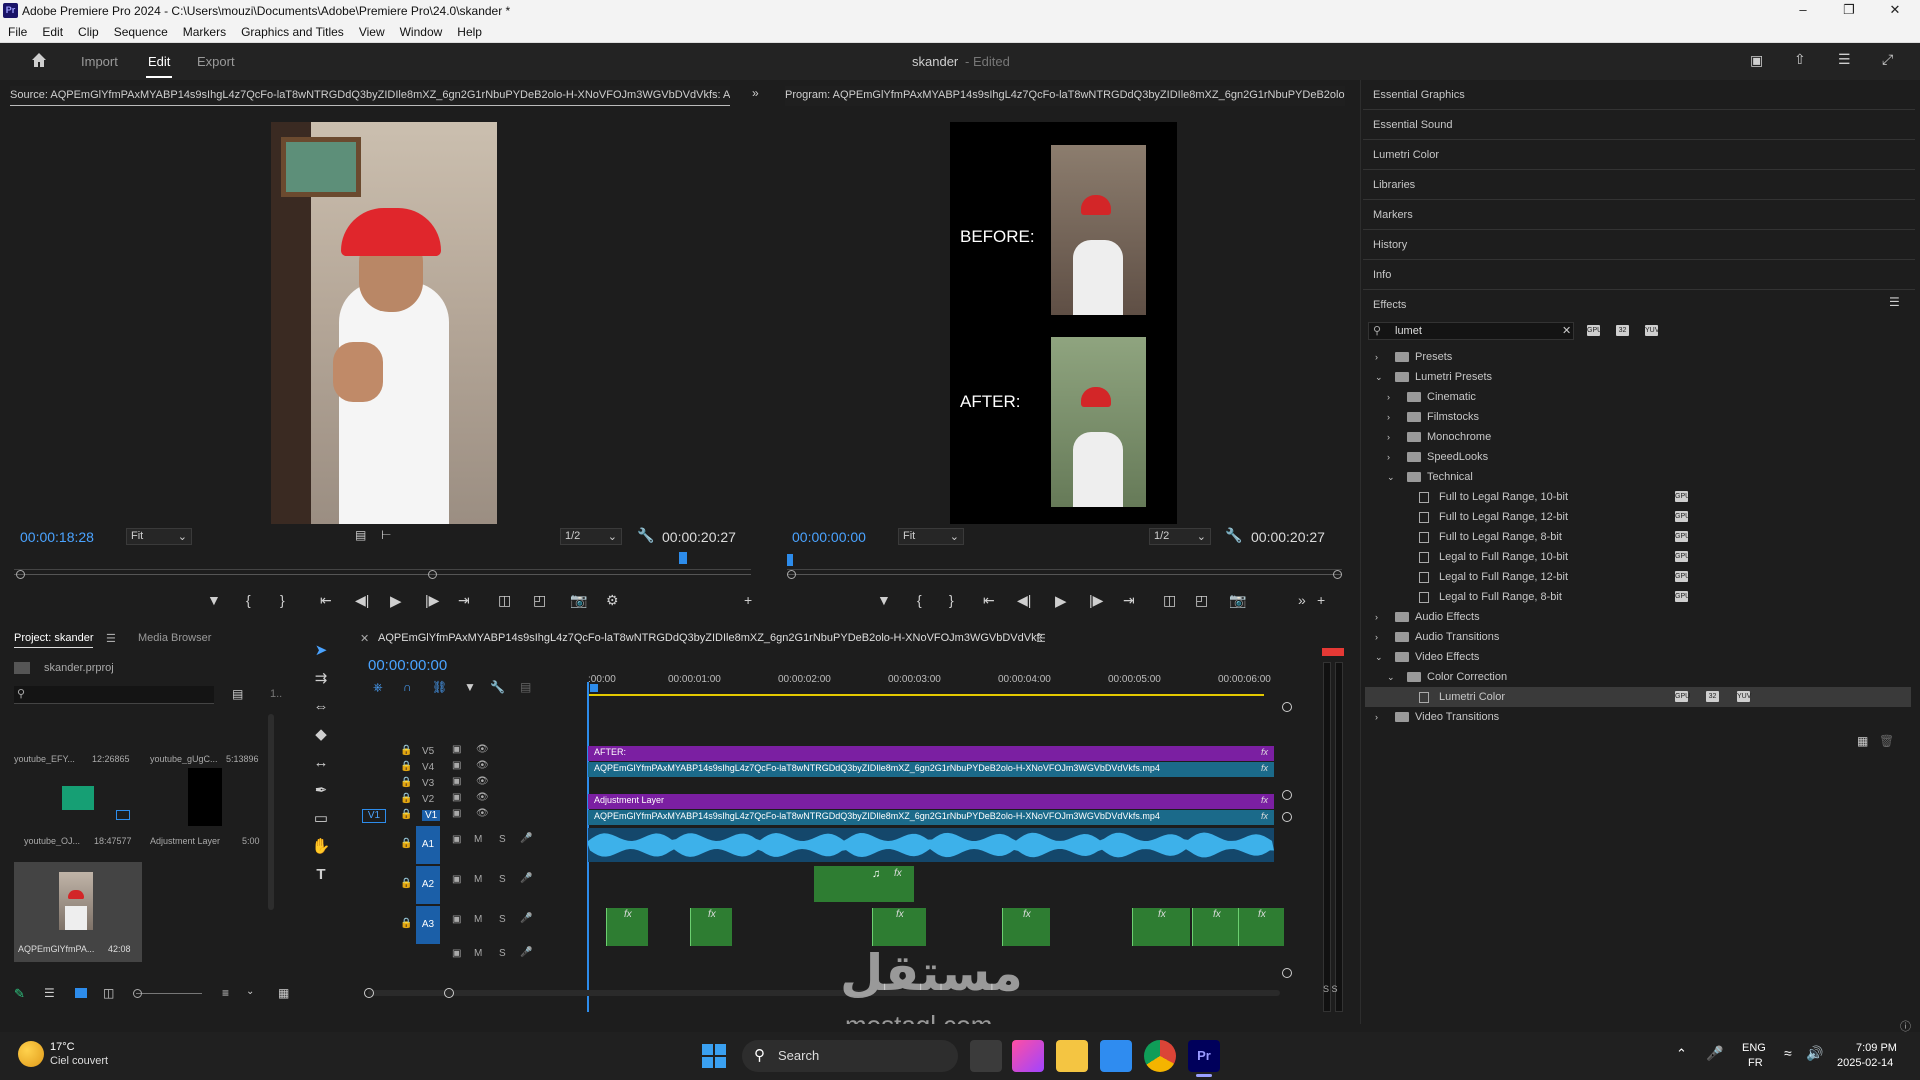 The image size is (1920, 1080). What do you see at coordinates (19, 994) in the screenshot?
I see `write-protect-icon: ✎` at bounding box center [19, 994].